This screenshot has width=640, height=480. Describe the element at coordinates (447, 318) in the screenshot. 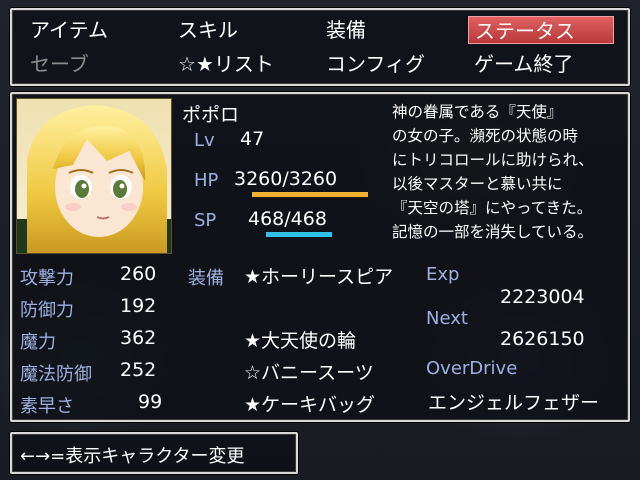

I see `next-label: Next` at that location.